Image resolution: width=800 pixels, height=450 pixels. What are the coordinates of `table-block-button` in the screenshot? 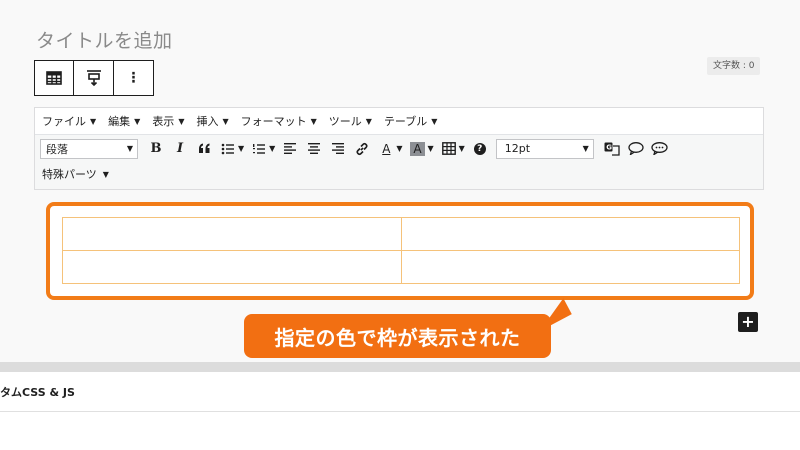 It's located at (55, 78).